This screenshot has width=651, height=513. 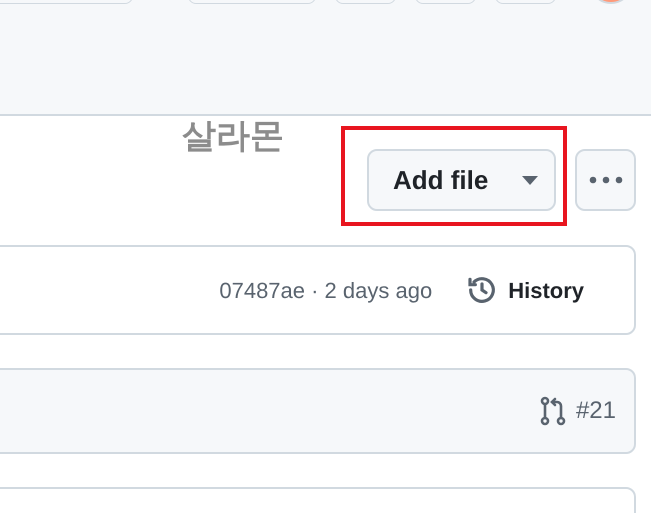 What do you see at coordinates (461, 180) in the screenshot?
I see `add-file-button: Add file` at bounding box center [461, 180].